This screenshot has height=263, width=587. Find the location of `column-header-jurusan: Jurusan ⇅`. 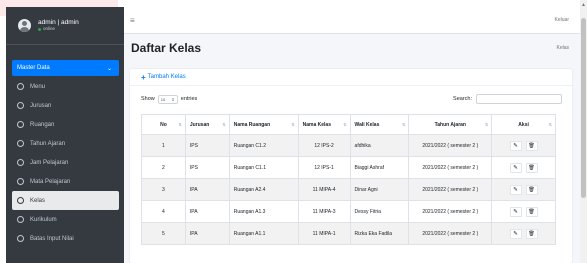

column-header-jurusan: Jurusan ⇅ is located at coordinates (207, 124).